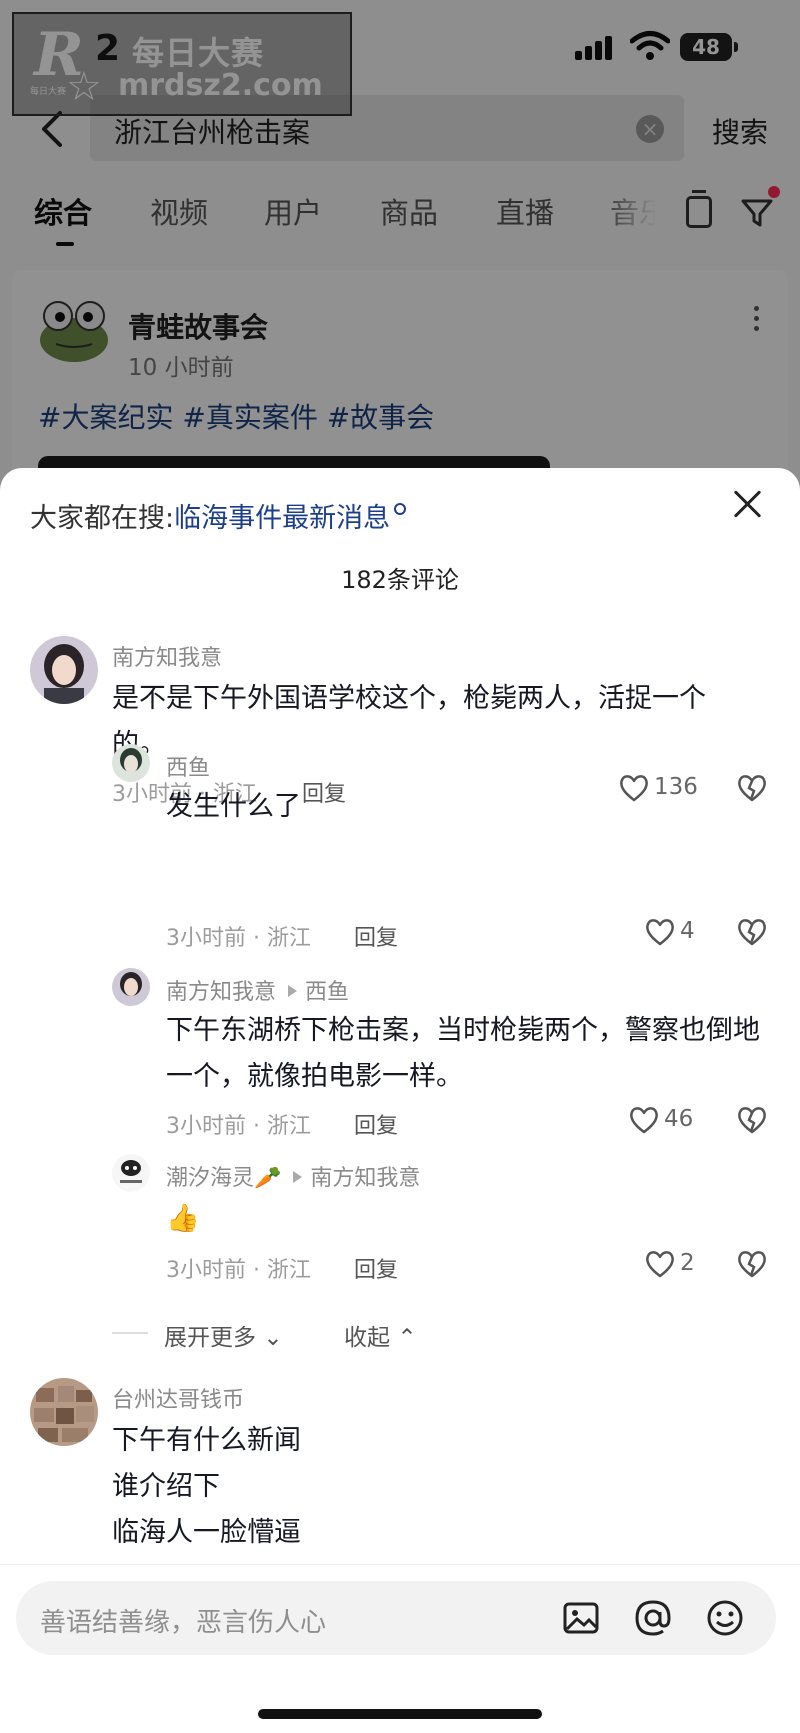 The image size is (800, 1733). Describe the element at coordinates (400, 580) in the screenshot. I see `comment-count: 182条评论` at that location.